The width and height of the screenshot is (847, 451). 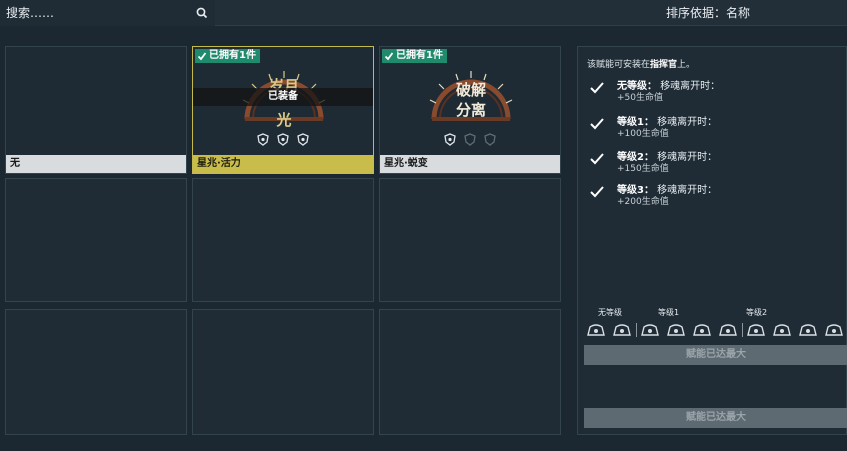 What do you see at coordinates (707, 161) in the screenshot?
I see `tier-row: 等级2： 移魂离开时： +150生命值` at bounding box center [707, 161].